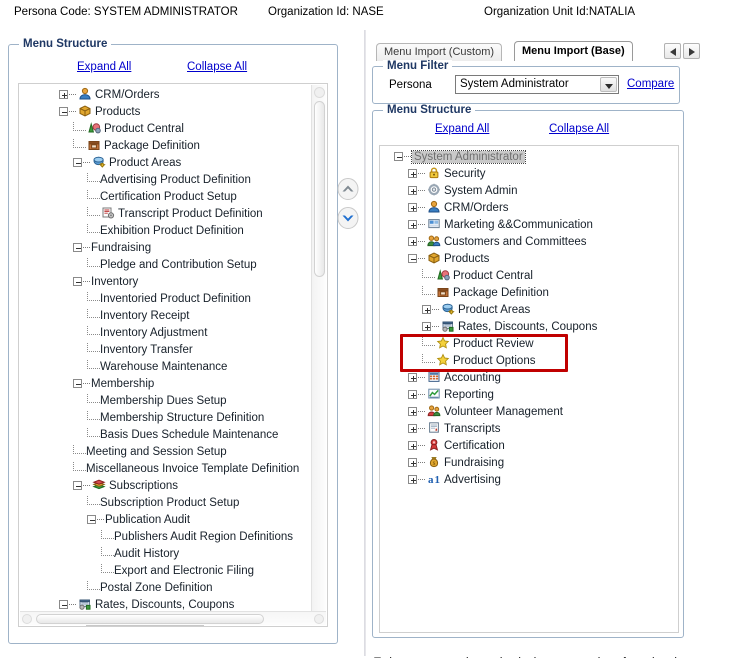 This screenshot has width=752, height=658. What do you see at coordinates (319, 619) in the screenshot?
I see `left-hscroll-right-button` at bounding box center [319, 619].